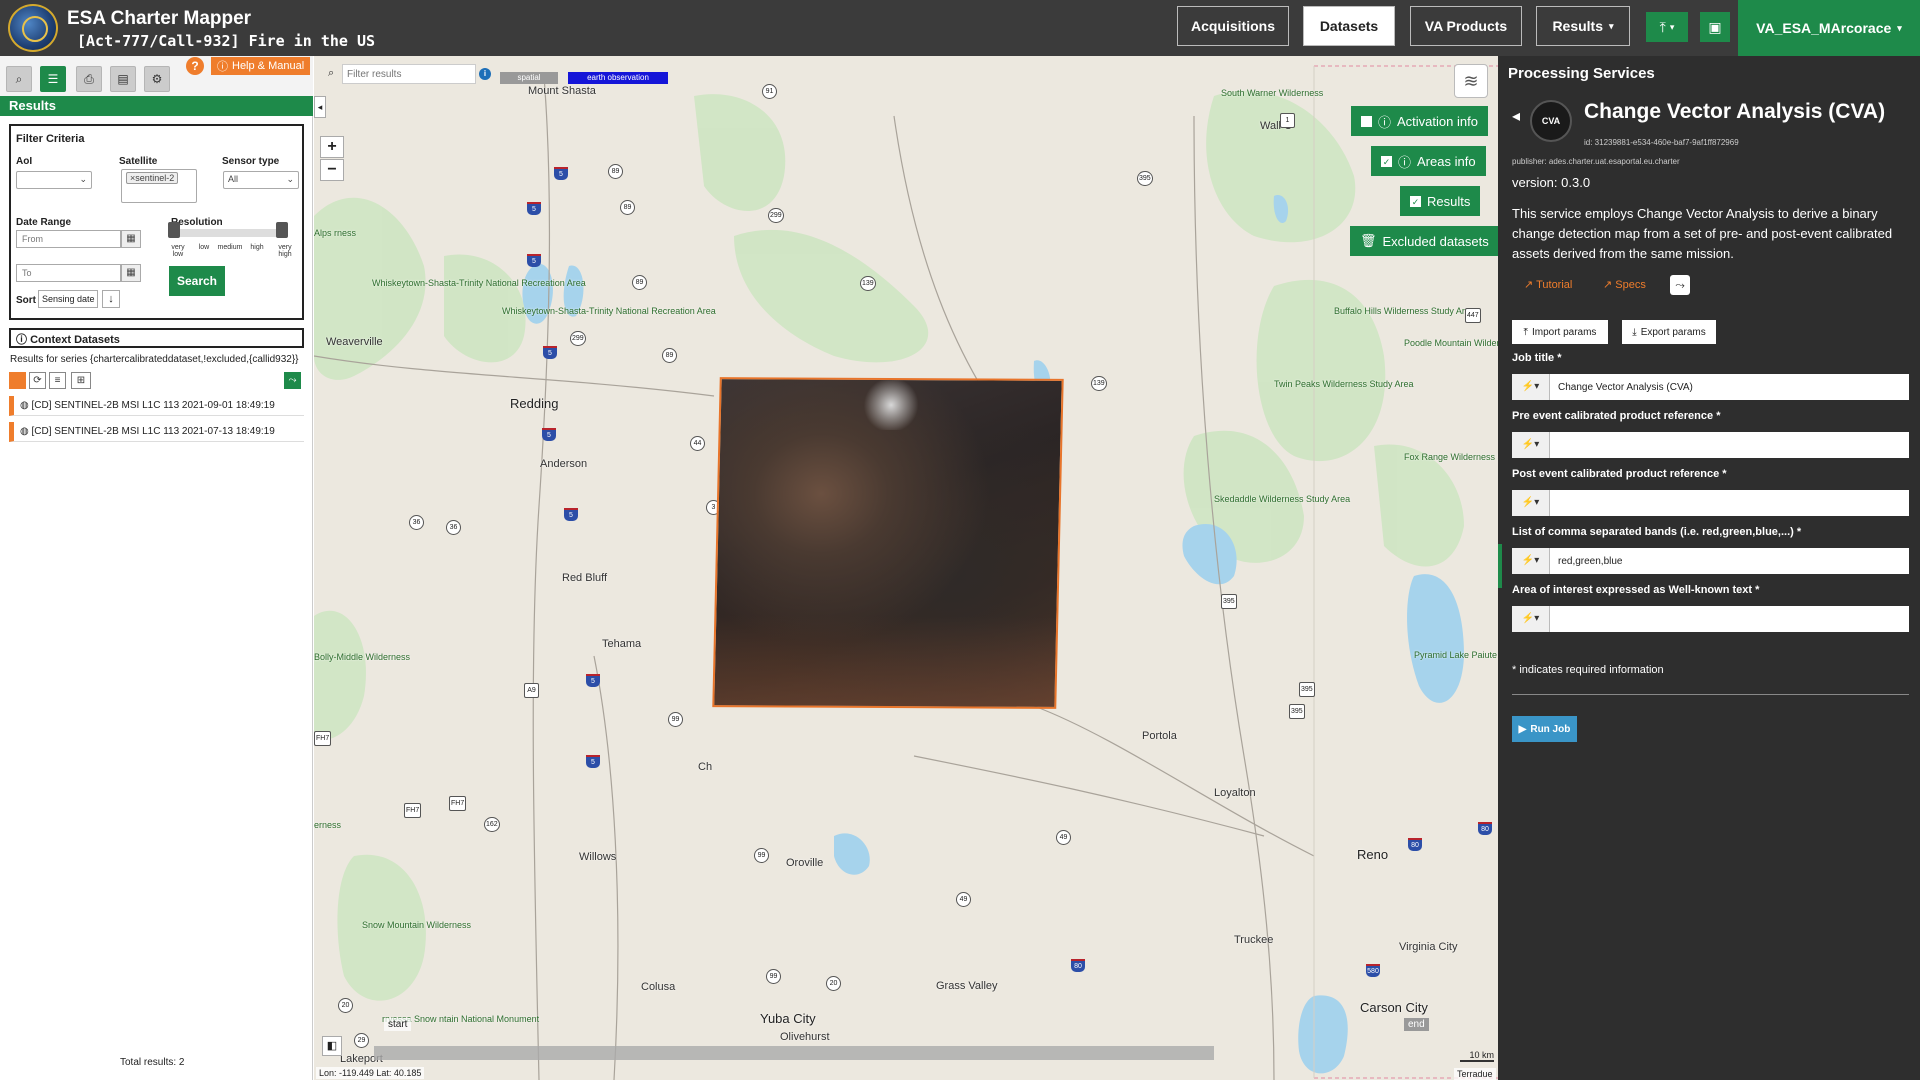  Describe the element at coordinates (332, 170) in the screenshot. I see `zoom-out-button: −` at that location.